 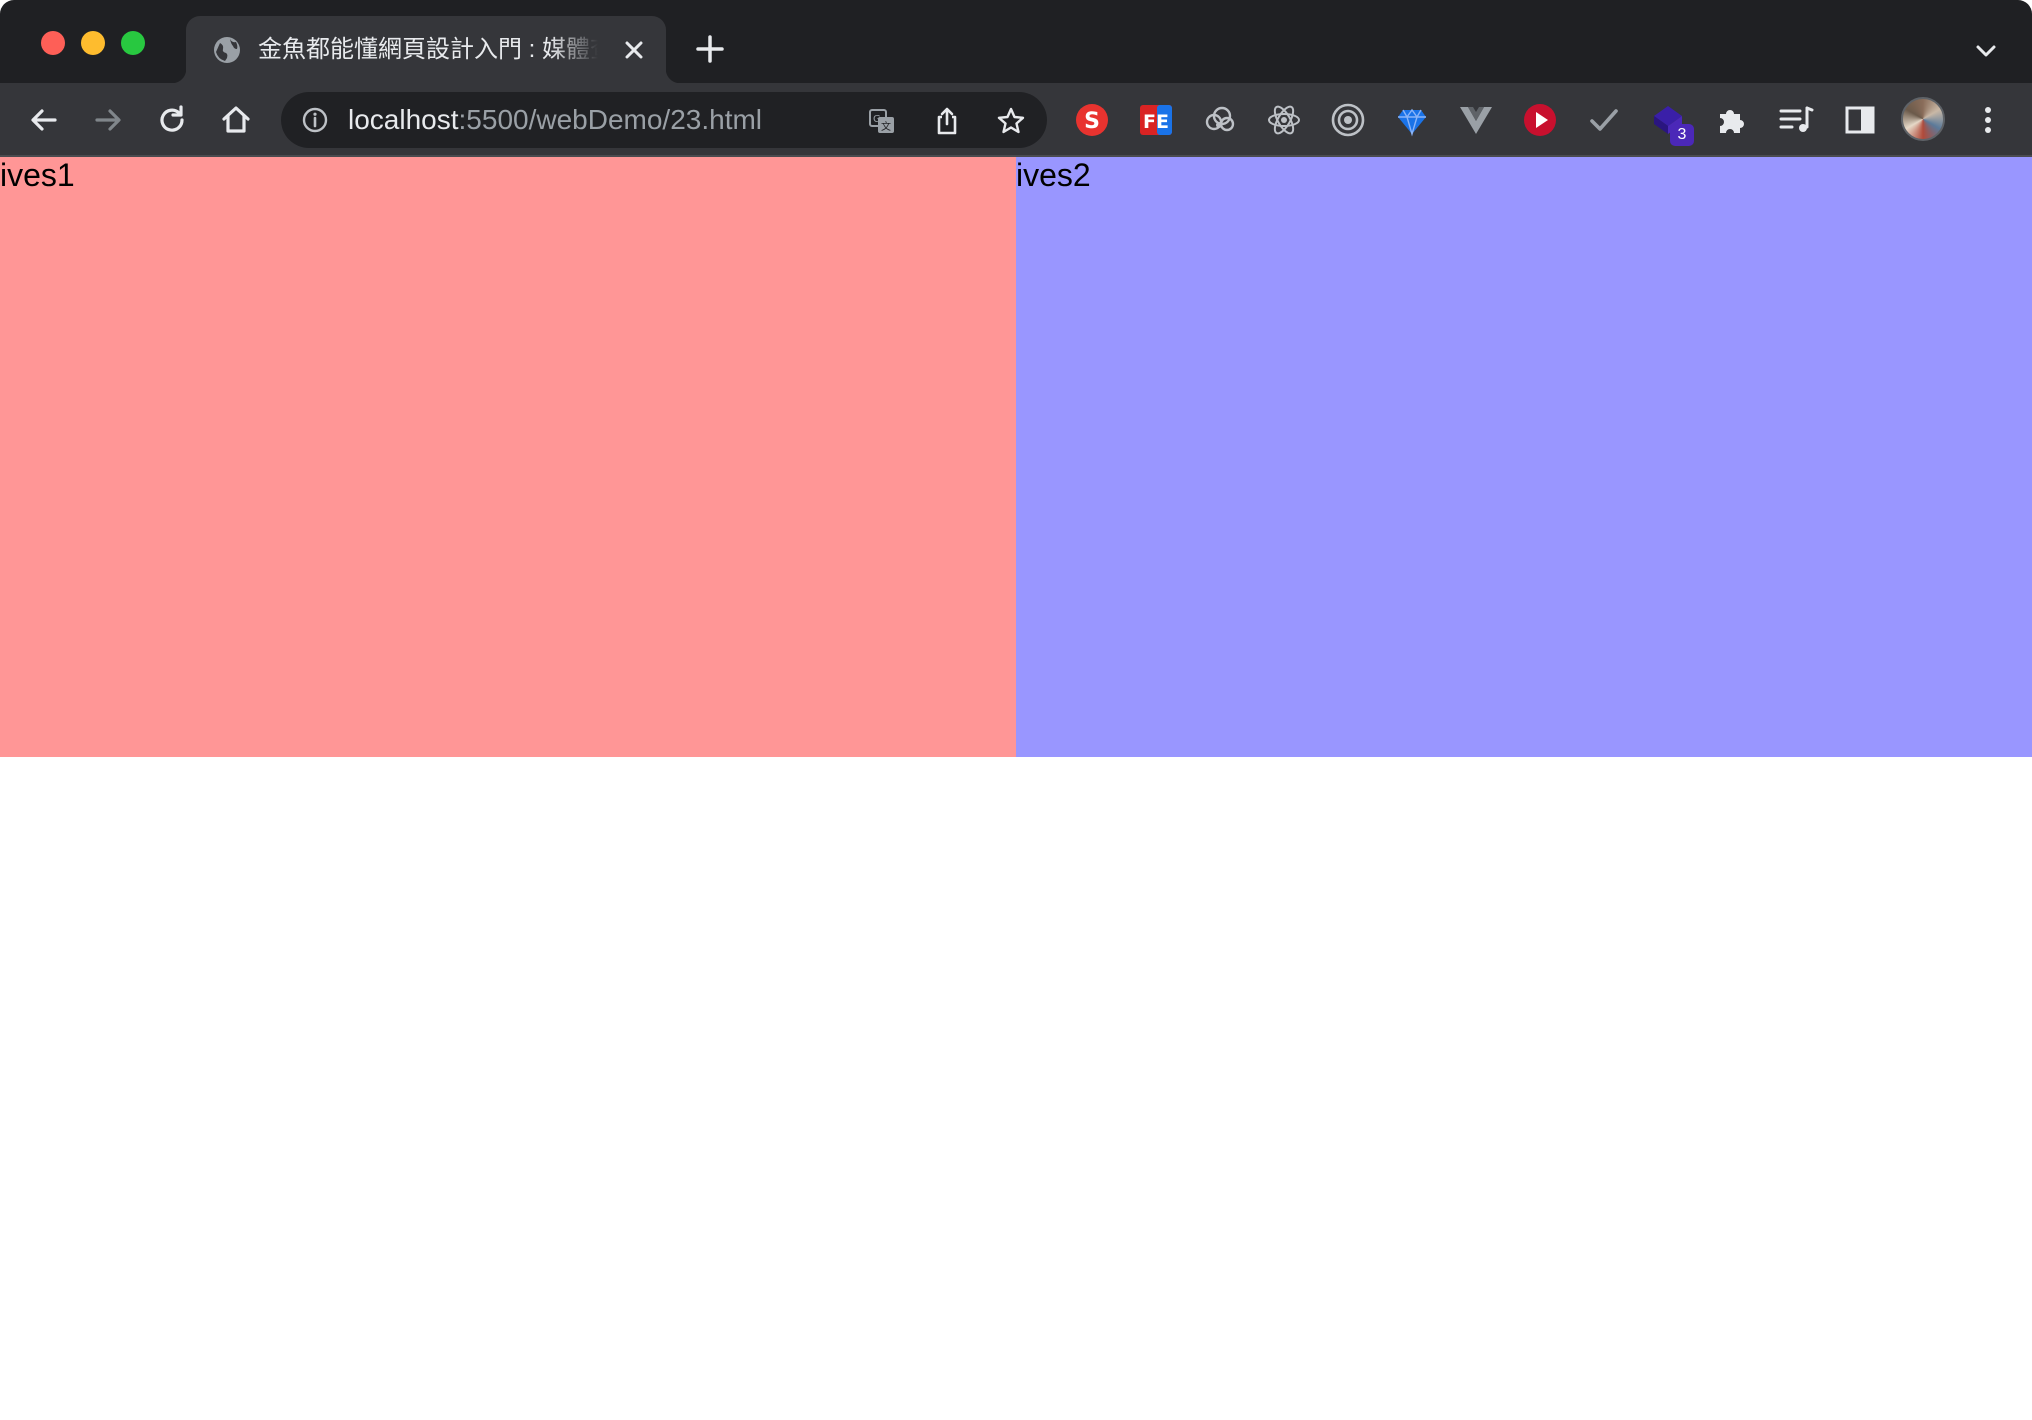 I want to click on side-panel-icon, so click(x=1860, y=120).